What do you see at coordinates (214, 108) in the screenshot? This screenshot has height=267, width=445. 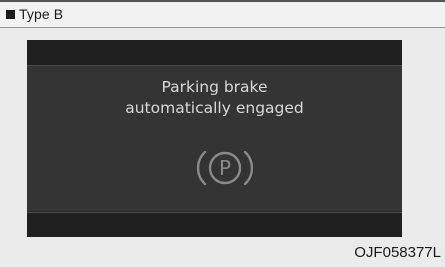 I see `message-line-2: automatically engaged` at bounding box center [214, 108].